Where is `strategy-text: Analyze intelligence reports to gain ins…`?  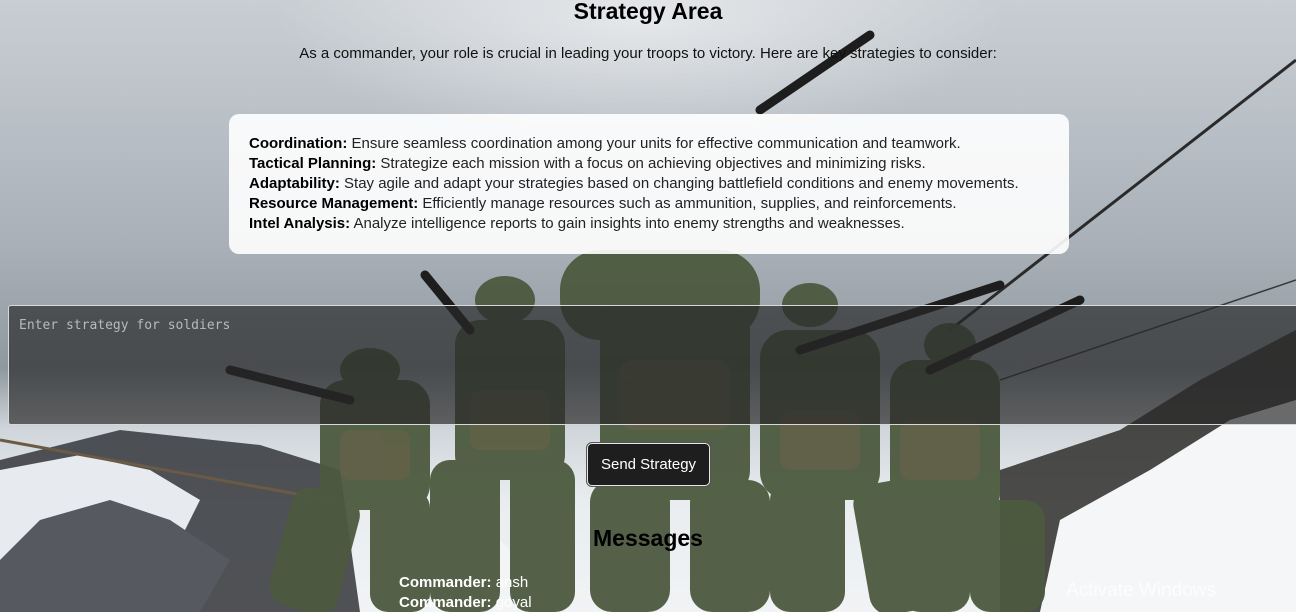 strategy-text: Analyze intelligence reports to gain ins… is located at coordinates (629, 223).